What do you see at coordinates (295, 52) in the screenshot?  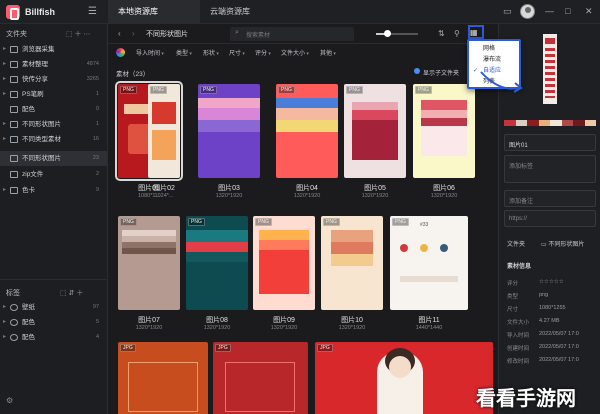 I see `filter-file-size: 文件大小` at bounding box center [295, 52].